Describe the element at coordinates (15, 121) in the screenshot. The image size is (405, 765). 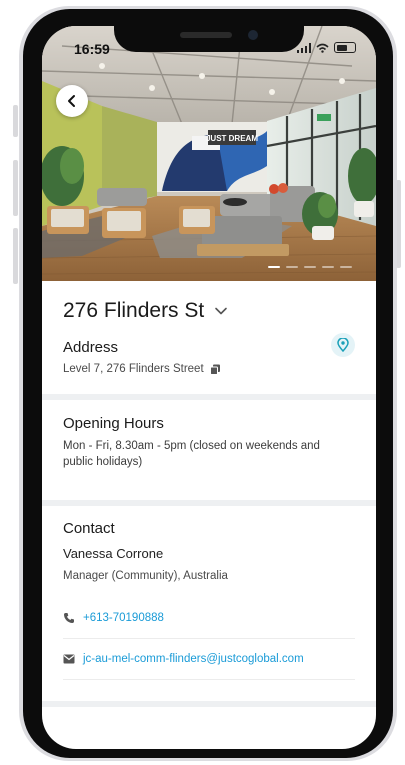
I see `silent-switch` at that location.